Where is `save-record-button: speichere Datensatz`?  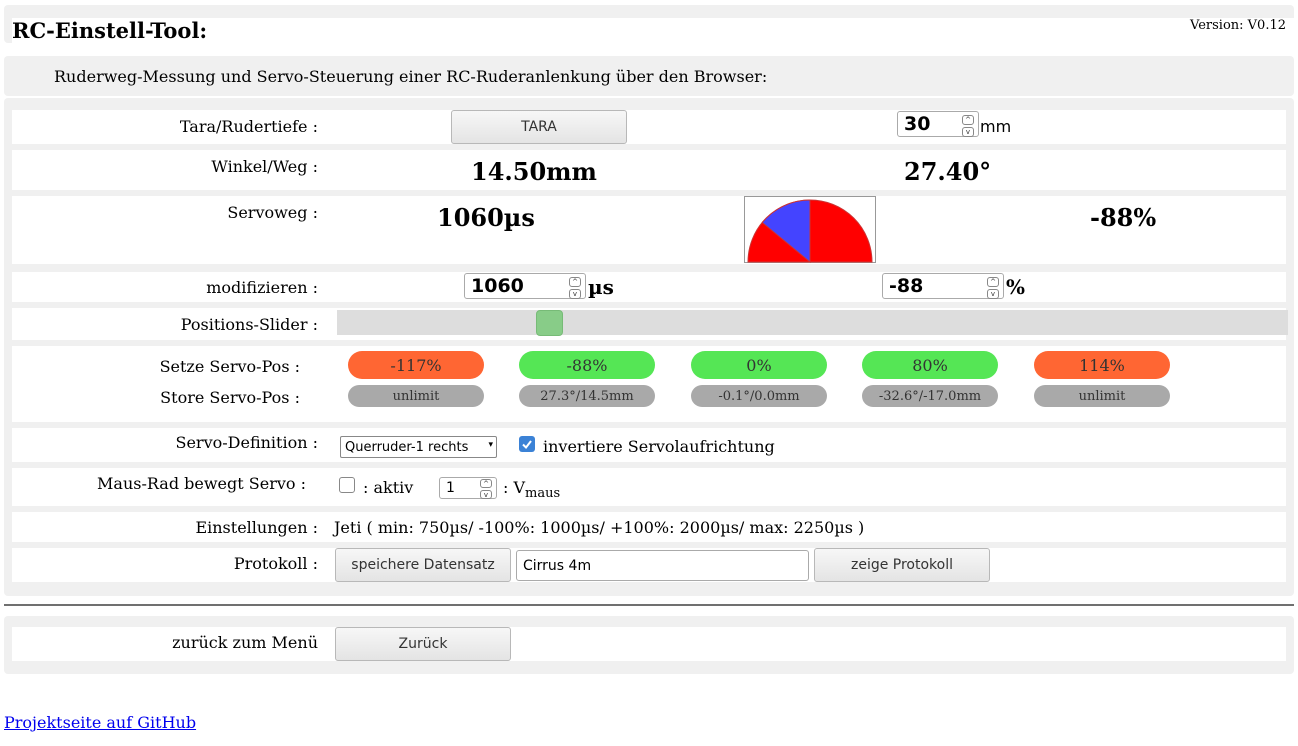 save-record-button: speichere Datensatz is located at coordinates (423, 565).